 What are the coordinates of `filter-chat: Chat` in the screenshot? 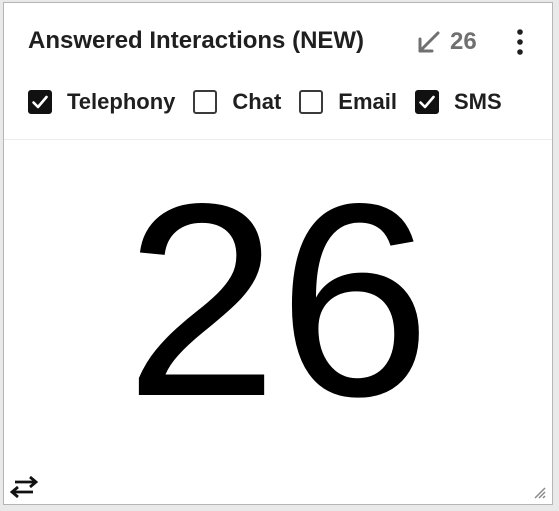 It's located at (237, 102).